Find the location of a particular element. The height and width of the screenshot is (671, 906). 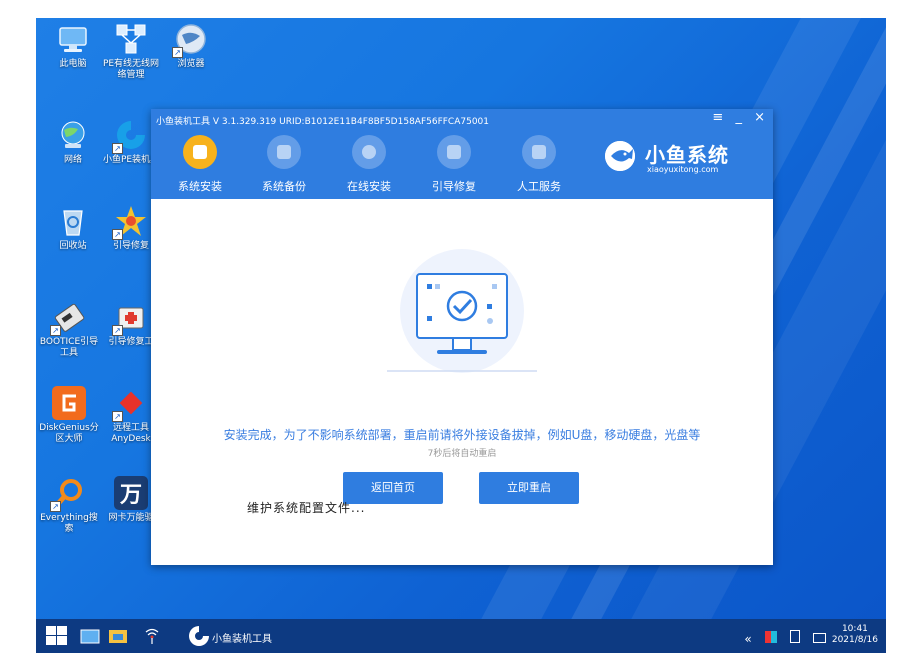

brand-url: xiaoyuxitong.com is located at coordinates (683, 169).